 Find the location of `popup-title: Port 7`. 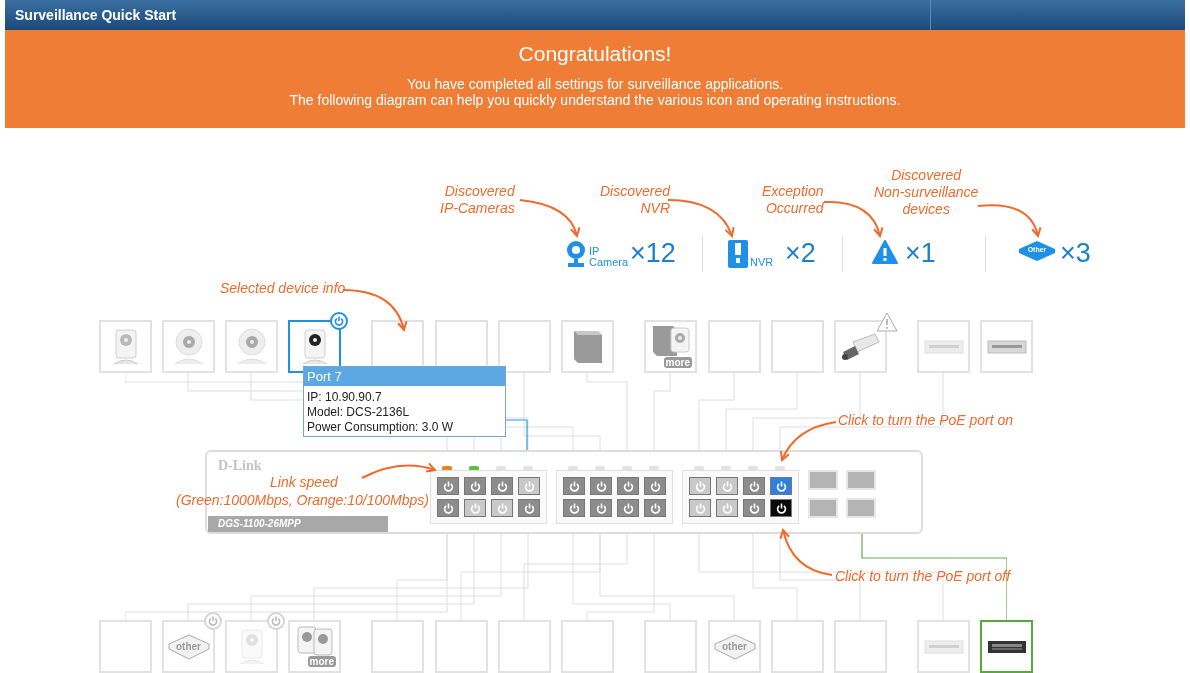

popup-title: Port 7 is located at coordinates (404, 376).